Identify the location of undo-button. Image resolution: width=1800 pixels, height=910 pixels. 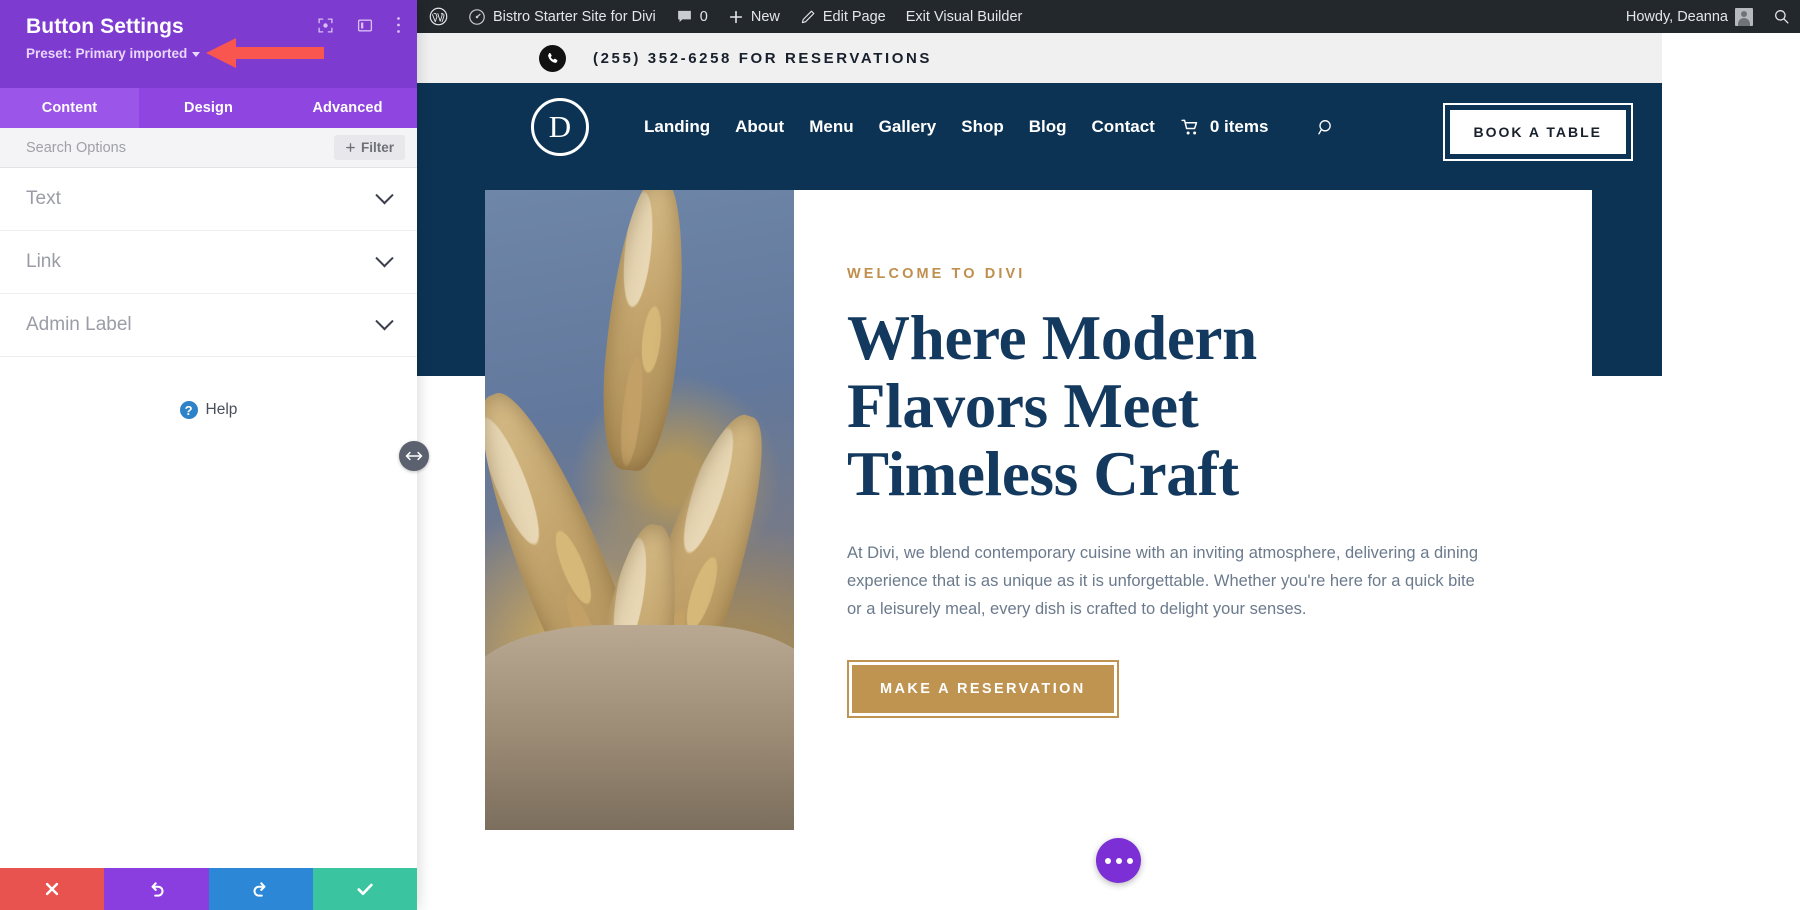
(156, 889).